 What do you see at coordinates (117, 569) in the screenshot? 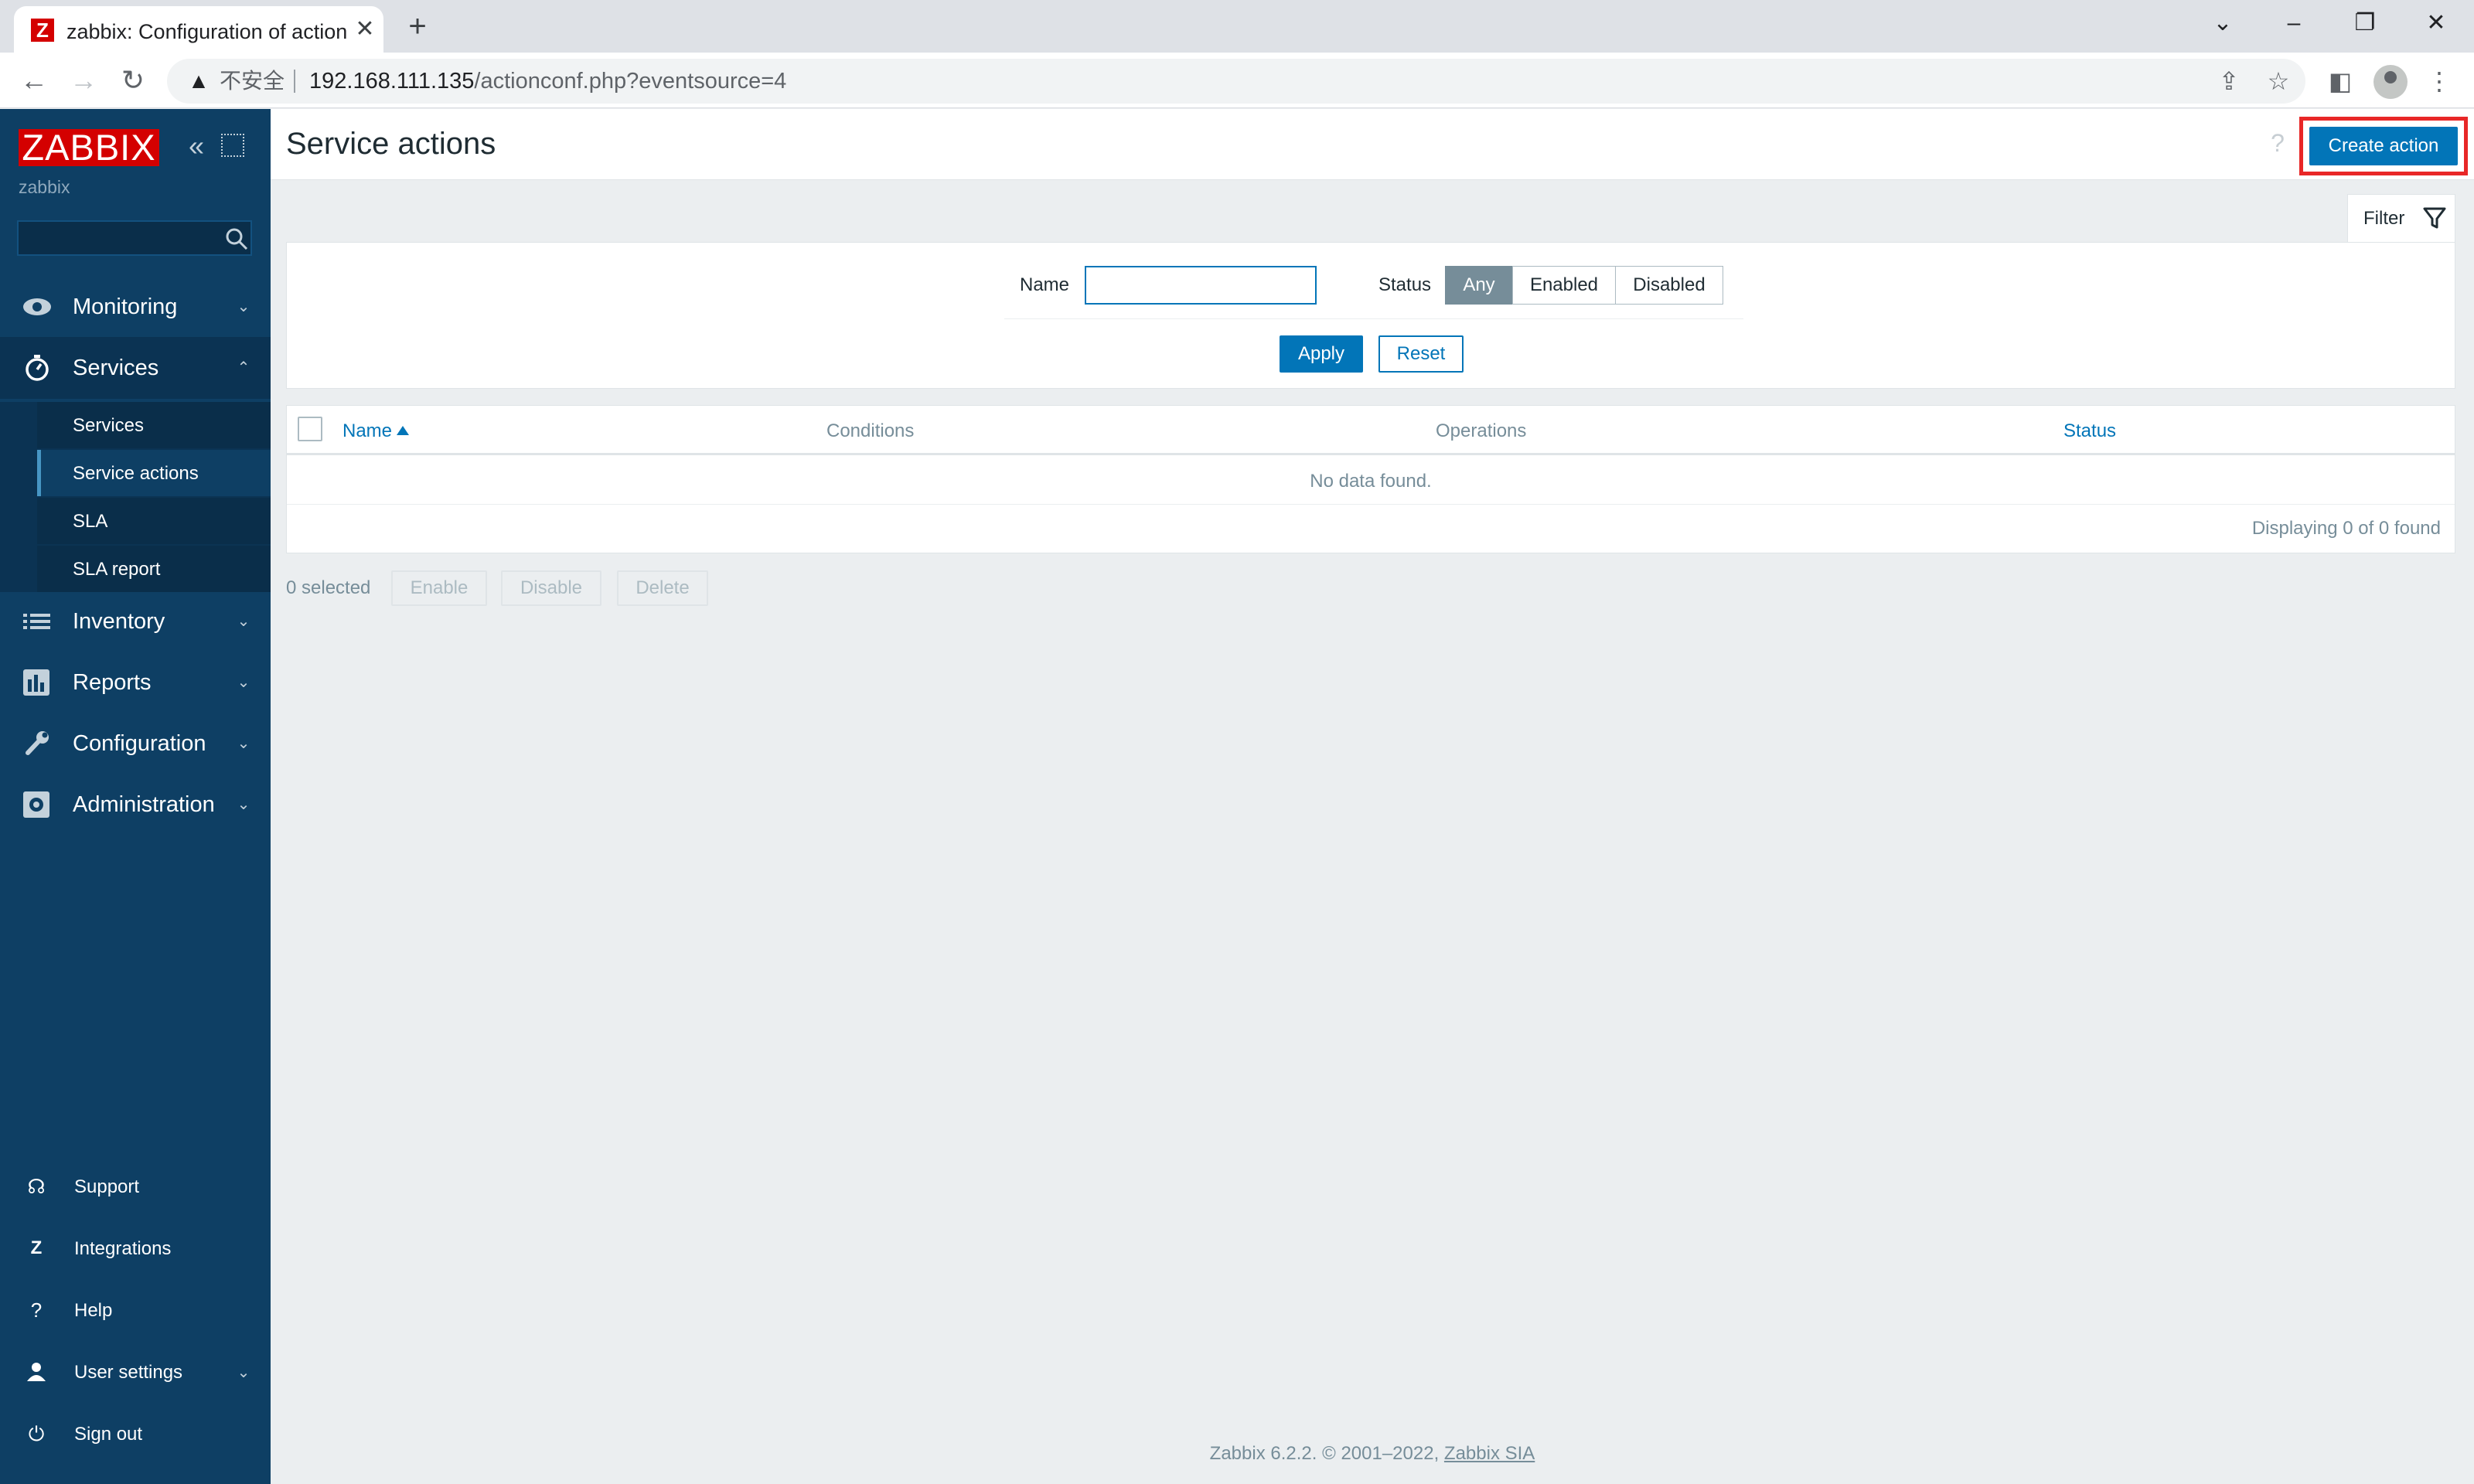
I see `submenu-label: SLA report` at bounding box center [117, 569].